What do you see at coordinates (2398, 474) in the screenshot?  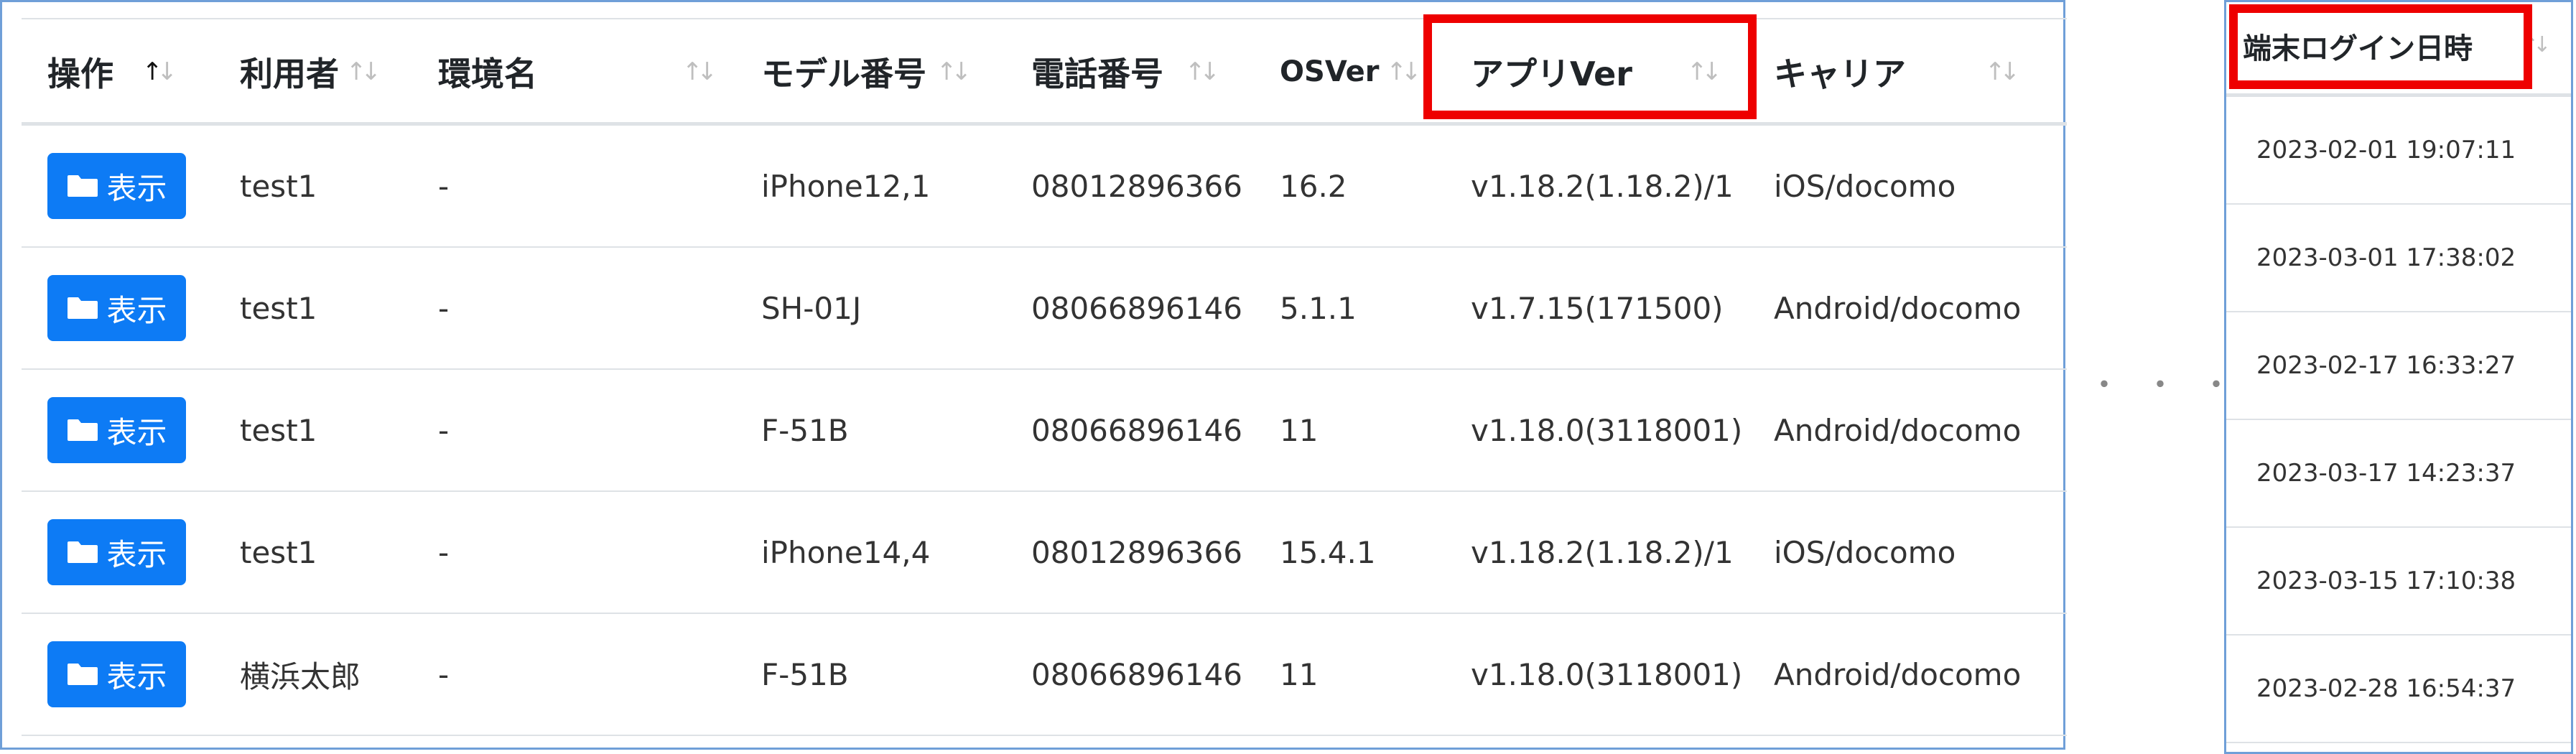 I see `login-datetime-cell: 2023-03-17 14:23:37` at bounding box center [2398, 474].